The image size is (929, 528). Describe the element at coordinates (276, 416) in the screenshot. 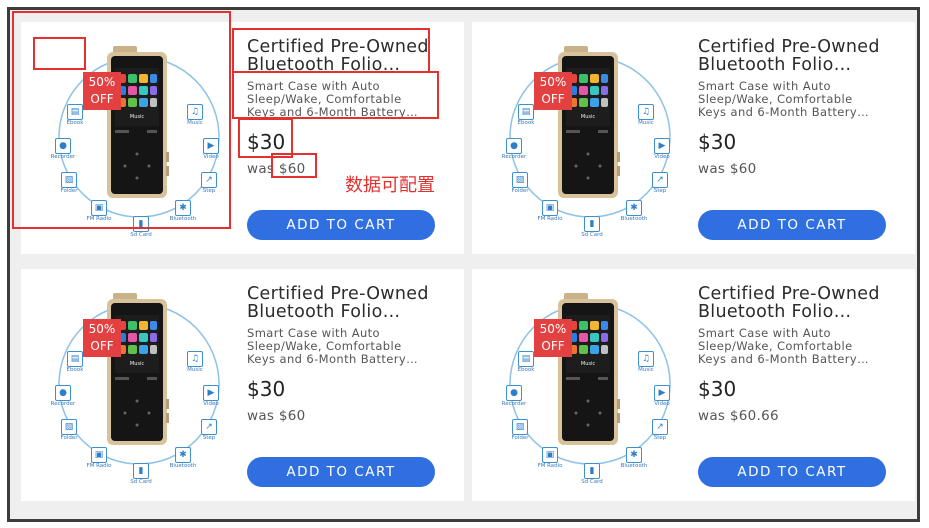

I see `original-price: was $60` at that location.